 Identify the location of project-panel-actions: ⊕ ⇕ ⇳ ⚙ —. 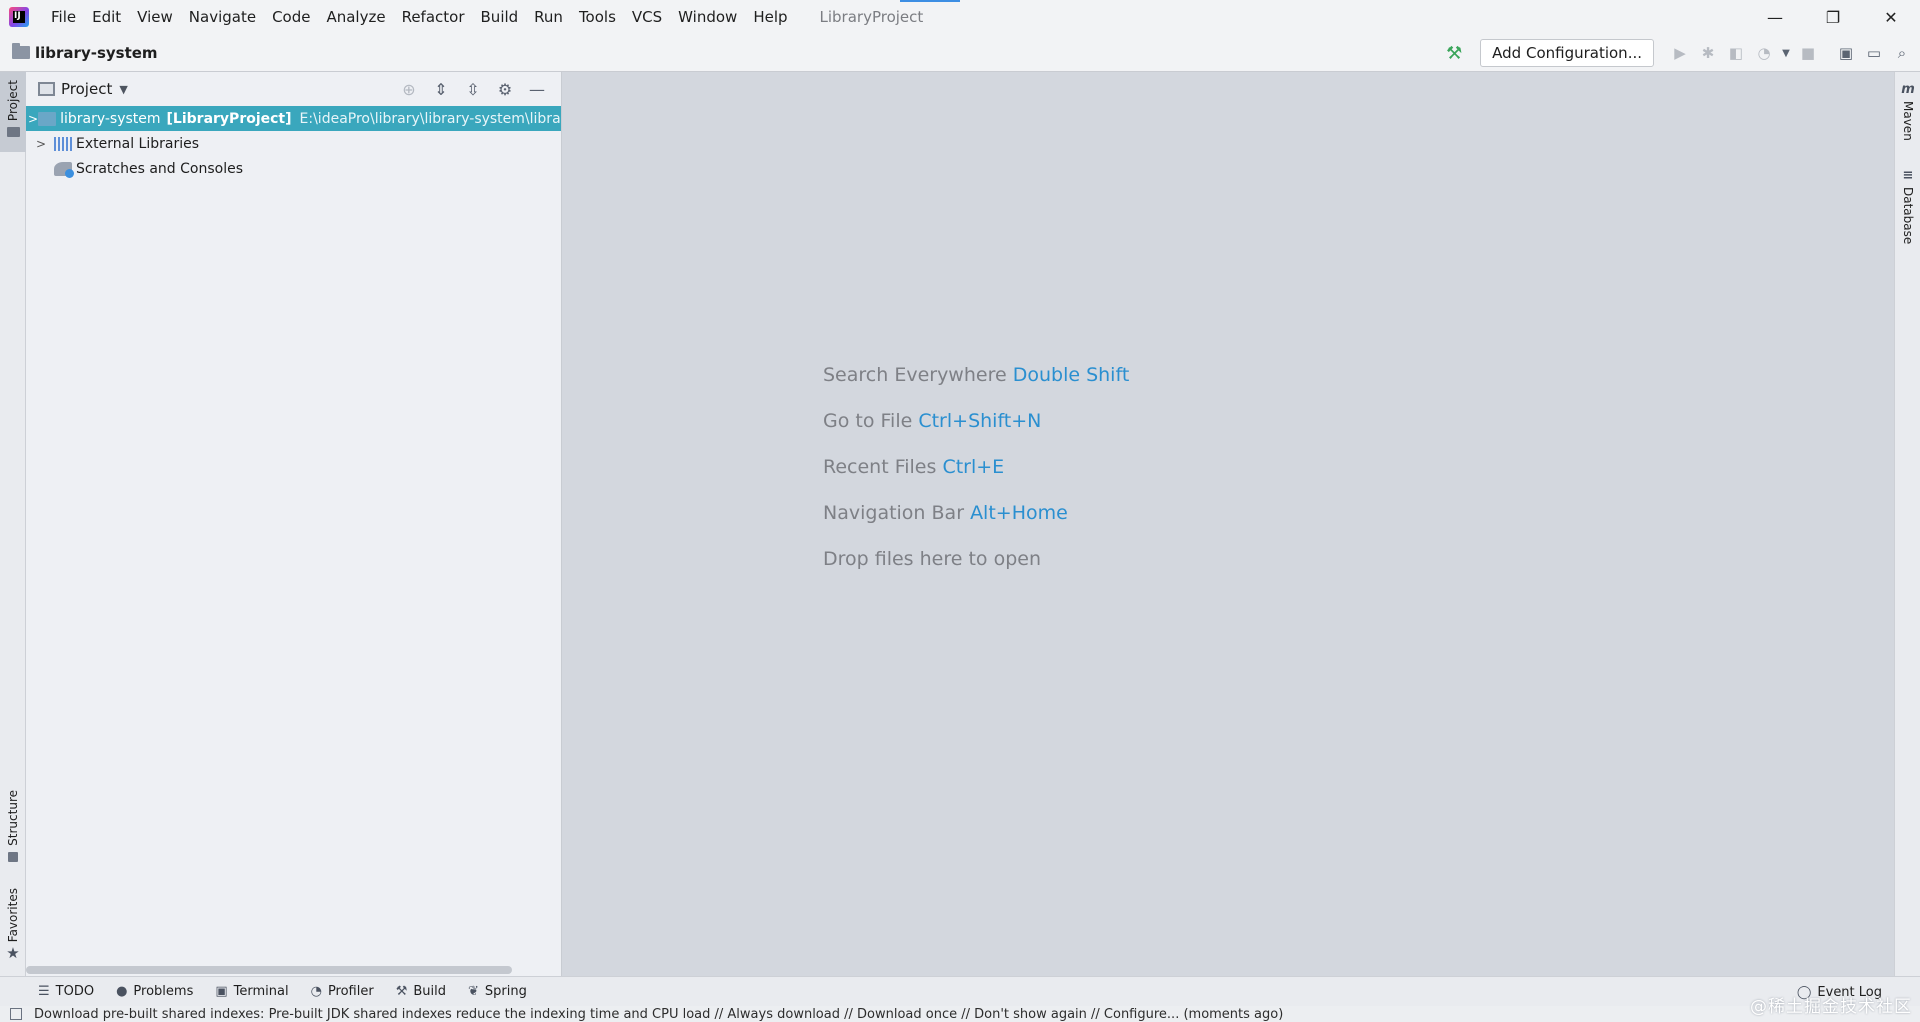
(473, 89).